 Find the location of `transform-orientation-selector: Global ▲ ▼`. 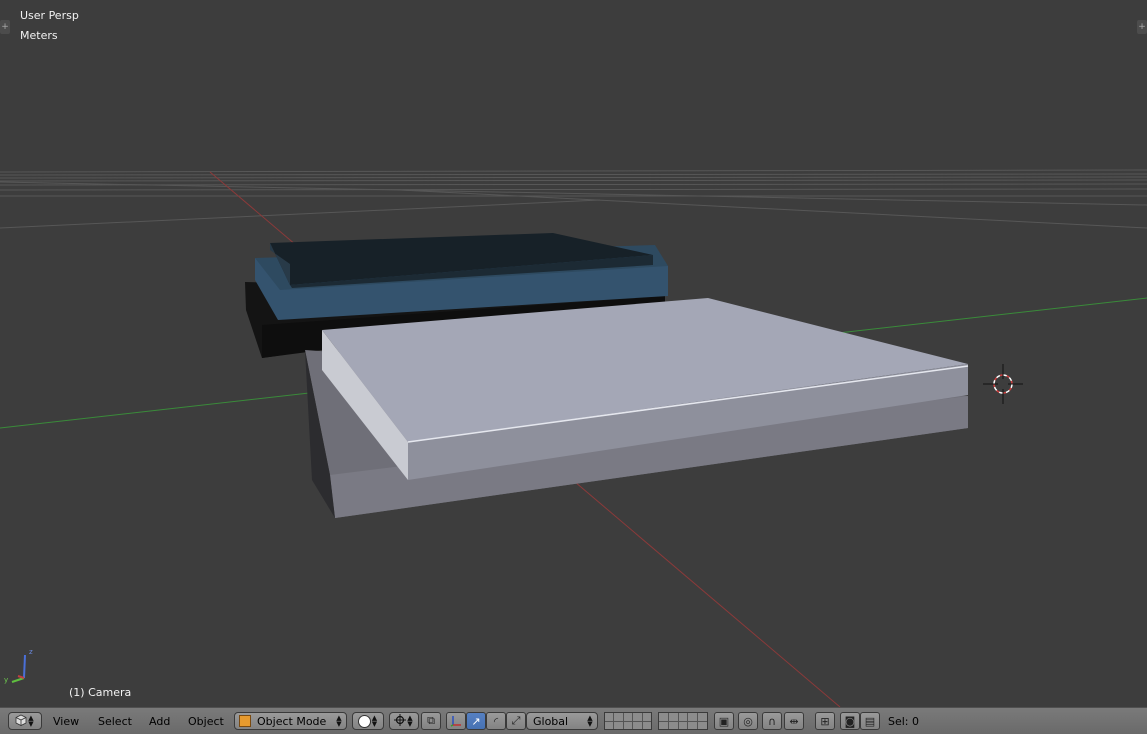

transform-orientation-selector: Global ▲ ▼ is located at coordinates (562, 721).